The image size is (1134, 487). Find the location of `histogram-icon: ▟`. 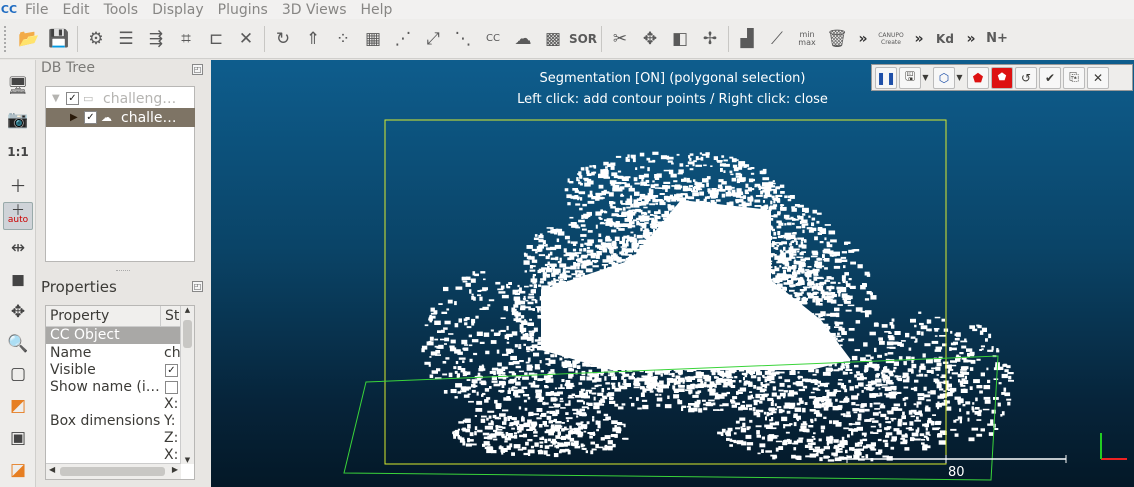

histogram-icon: ▟ is located at coordinates (747, 39).